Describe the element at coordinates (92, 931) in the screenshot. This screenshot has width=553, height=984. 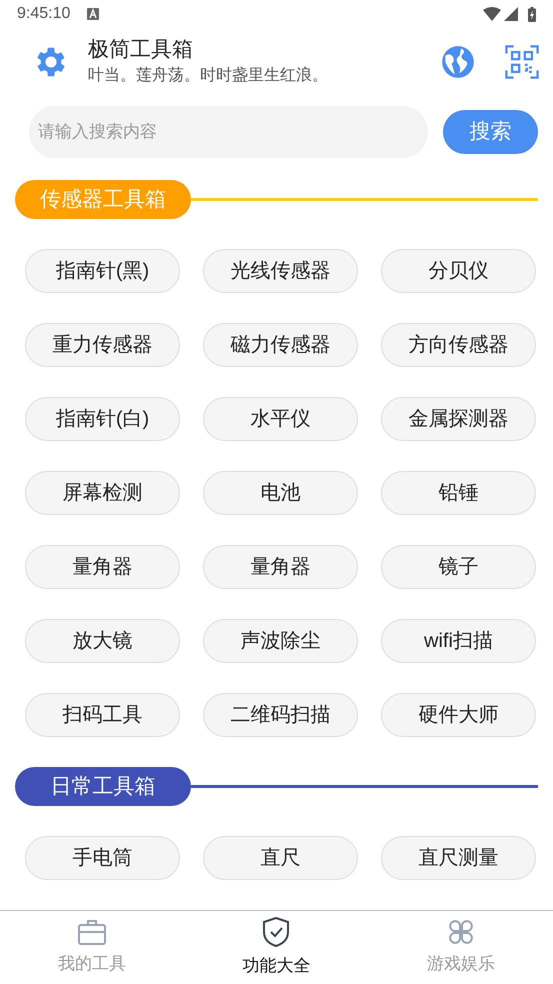
I see `briefcase-icon` at that location.